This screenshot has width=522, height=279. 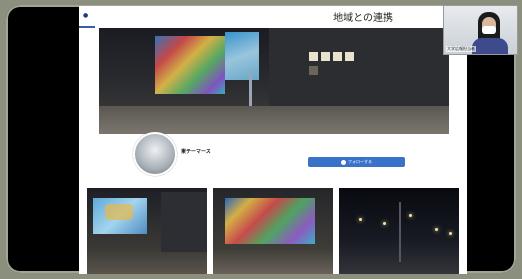 I want to click on webcam-mask, so click(x=489, y=30).